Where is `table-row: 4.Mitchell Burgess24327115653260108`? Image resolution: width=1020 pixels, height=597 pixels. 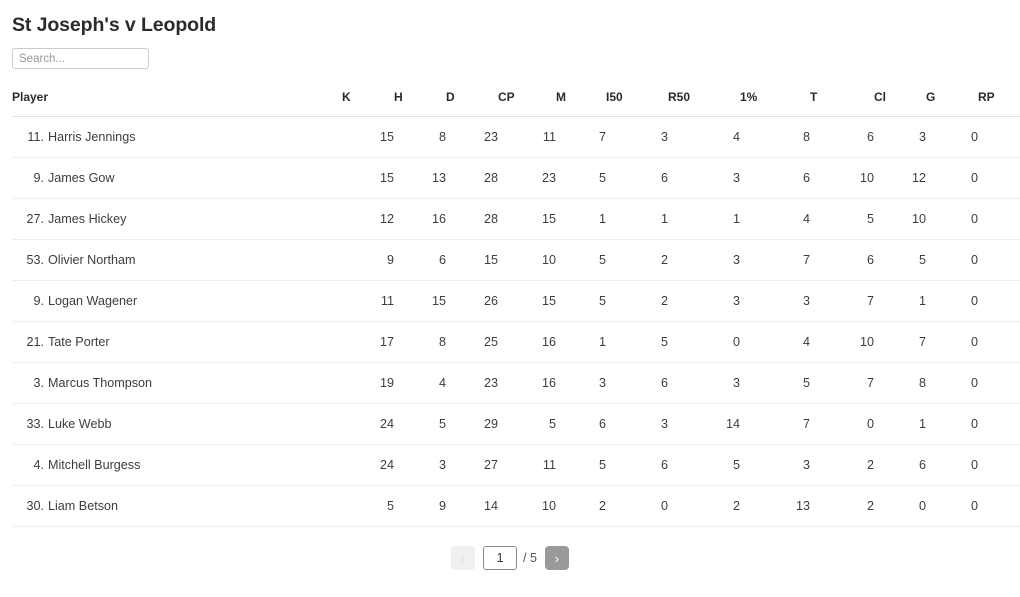
table-row: 4.Mitchell Burgess24327115653260108 is located at coordinates (516, 465).